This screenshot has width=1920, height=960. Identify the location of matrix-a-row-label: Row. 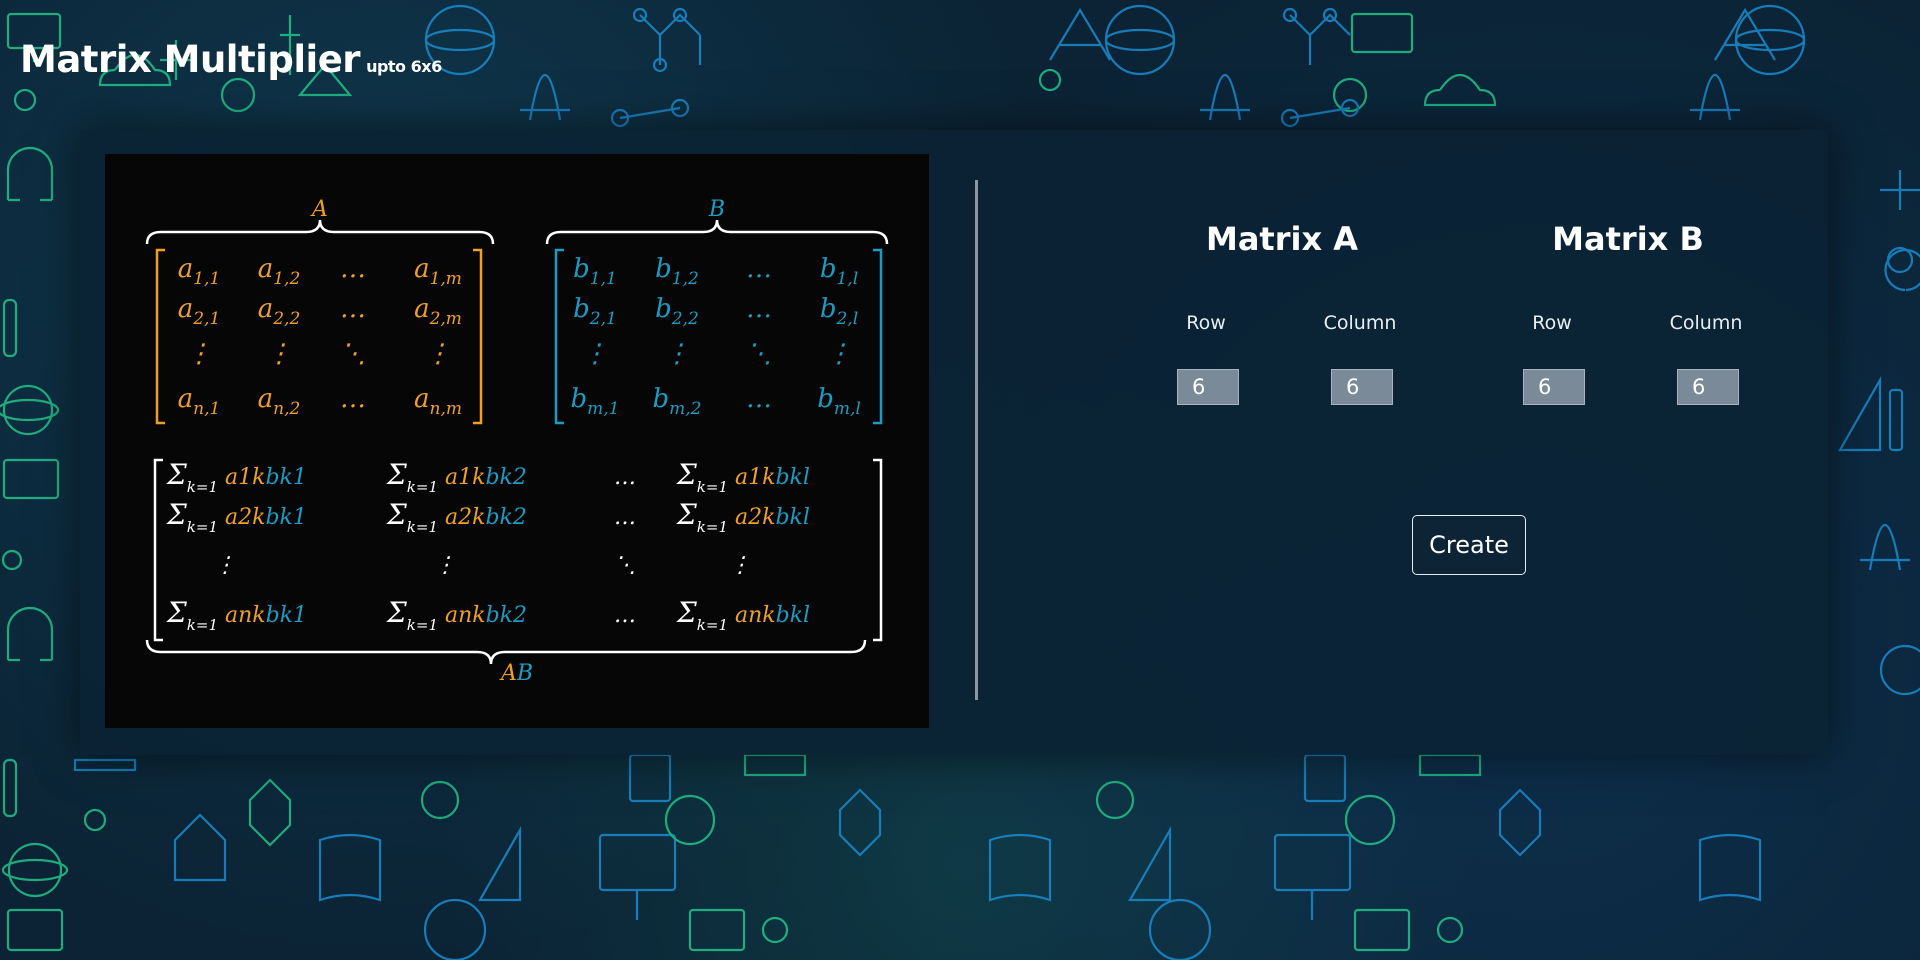
(1206, 323).